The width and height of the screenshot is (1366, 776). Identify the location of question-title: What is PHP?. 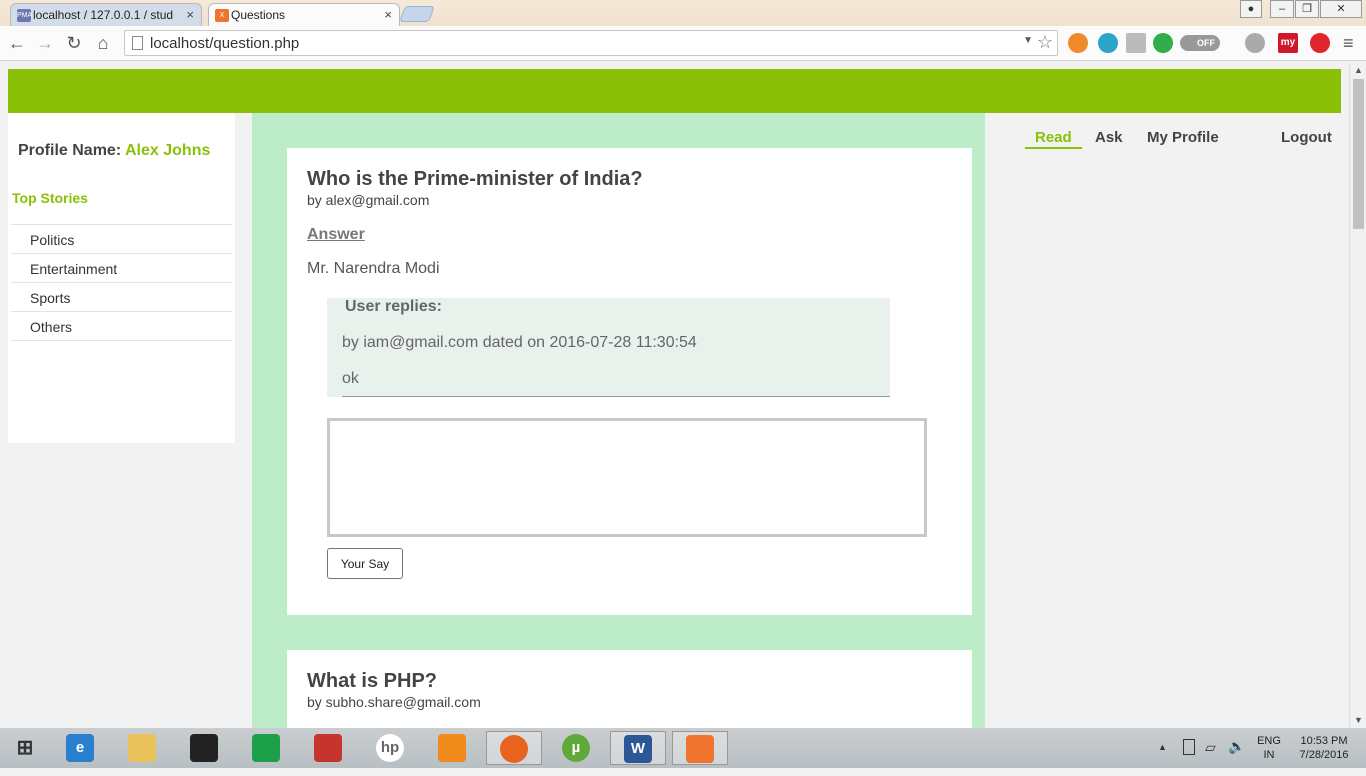
(372, 681).